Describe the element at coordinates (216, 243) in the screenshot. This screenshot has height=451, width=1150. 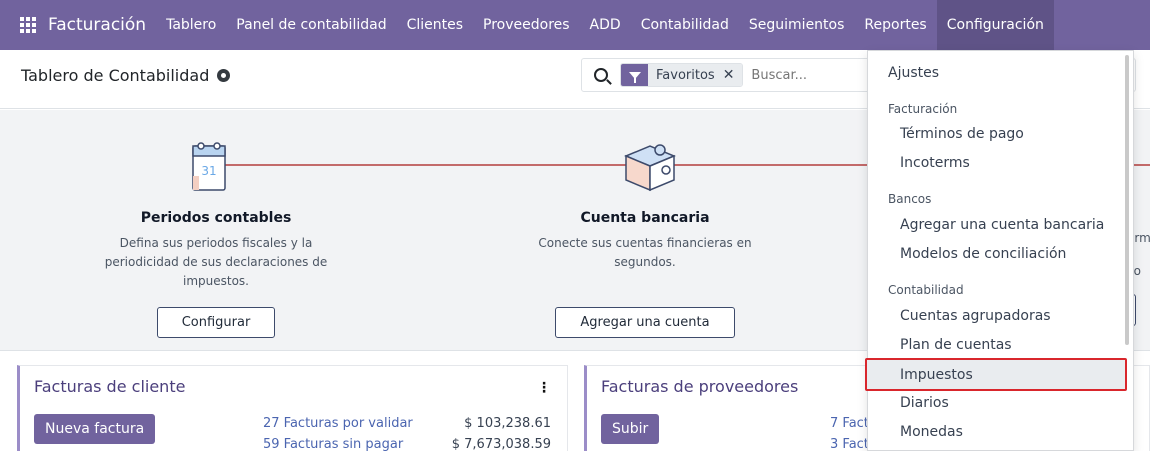
I see `step-desc-line: Defina sus periodos fiscales y la` at that location.